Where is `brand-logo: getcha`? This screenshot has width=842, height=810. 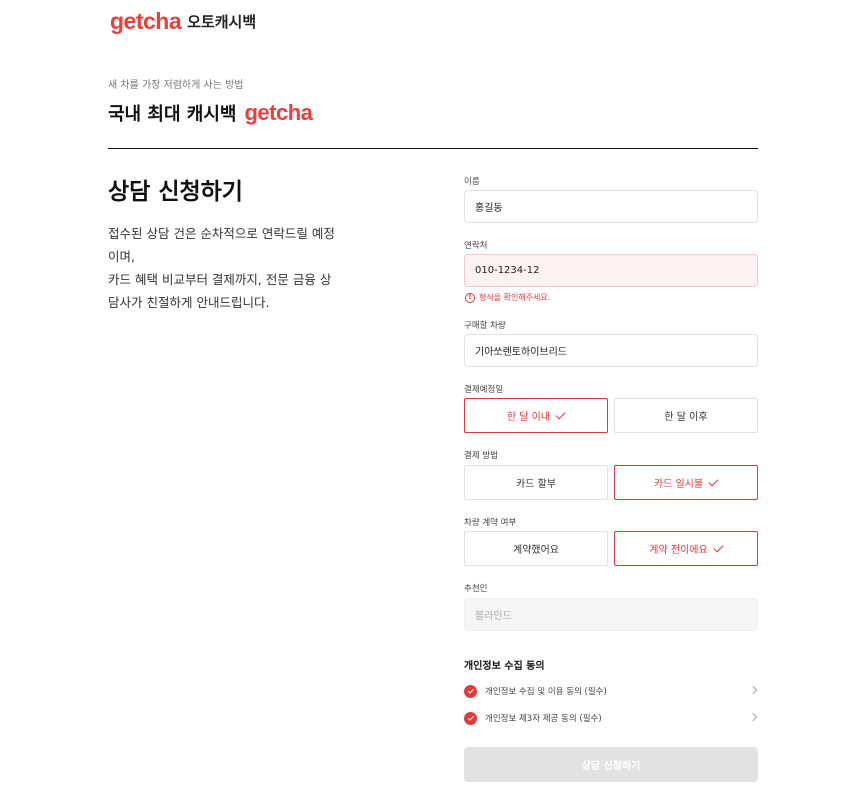 brand-logo: getcha is located at coordinates (146, 21).